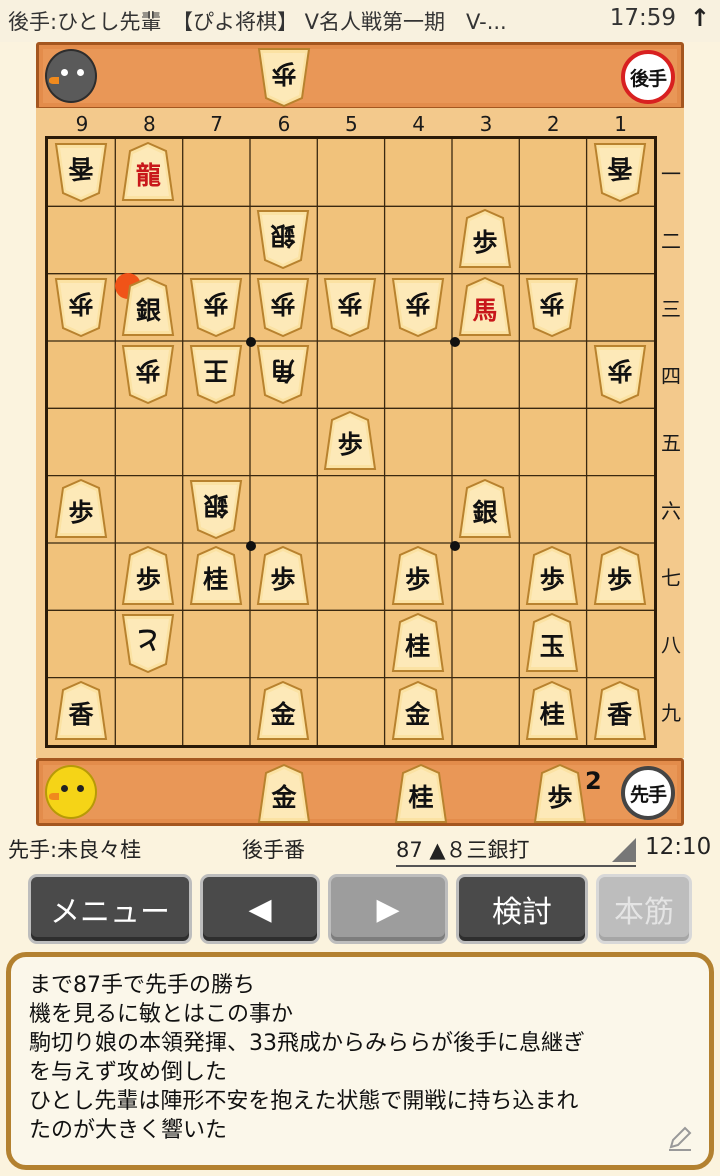  I want to click on board-piece-sente: 龍, so click(148, 172).